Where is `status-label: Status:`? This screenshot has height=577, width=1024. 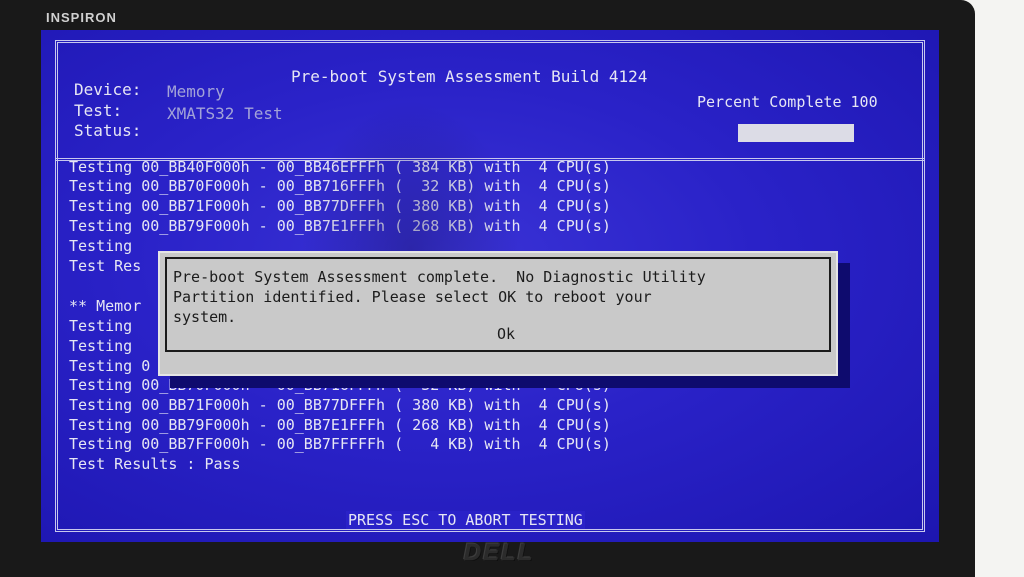 status-label: Status: is located at coordinates (108, 130).